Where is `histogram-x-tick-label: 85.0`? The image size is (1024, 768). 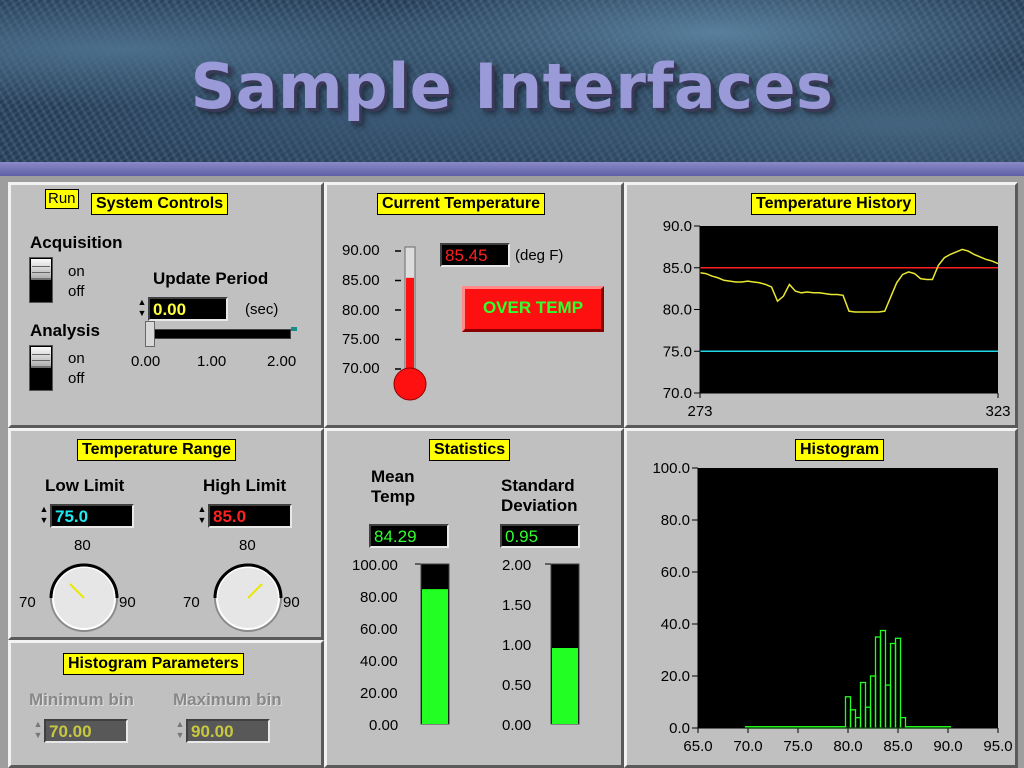 histogram-x-tick-label: 85.0 is located at coordinates (897, 746).